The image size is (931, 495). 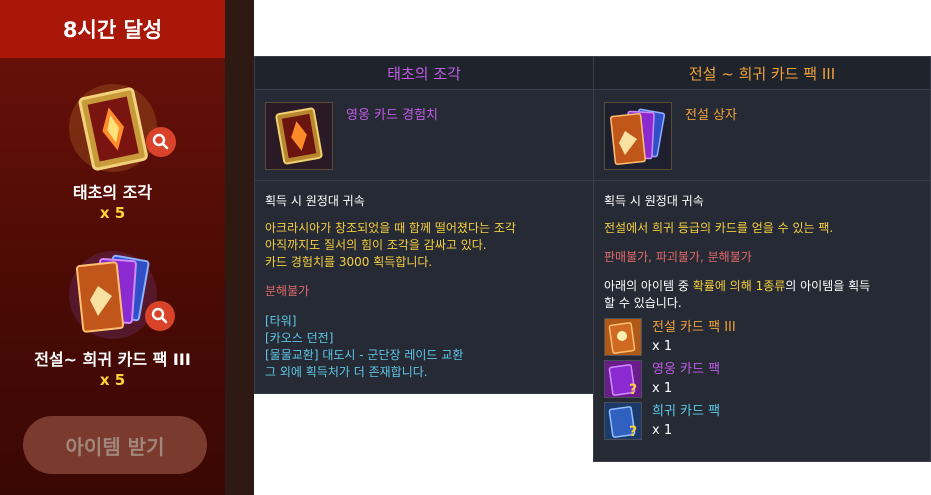 I want to click on source-item: [타워], so click(x=281, y=321).